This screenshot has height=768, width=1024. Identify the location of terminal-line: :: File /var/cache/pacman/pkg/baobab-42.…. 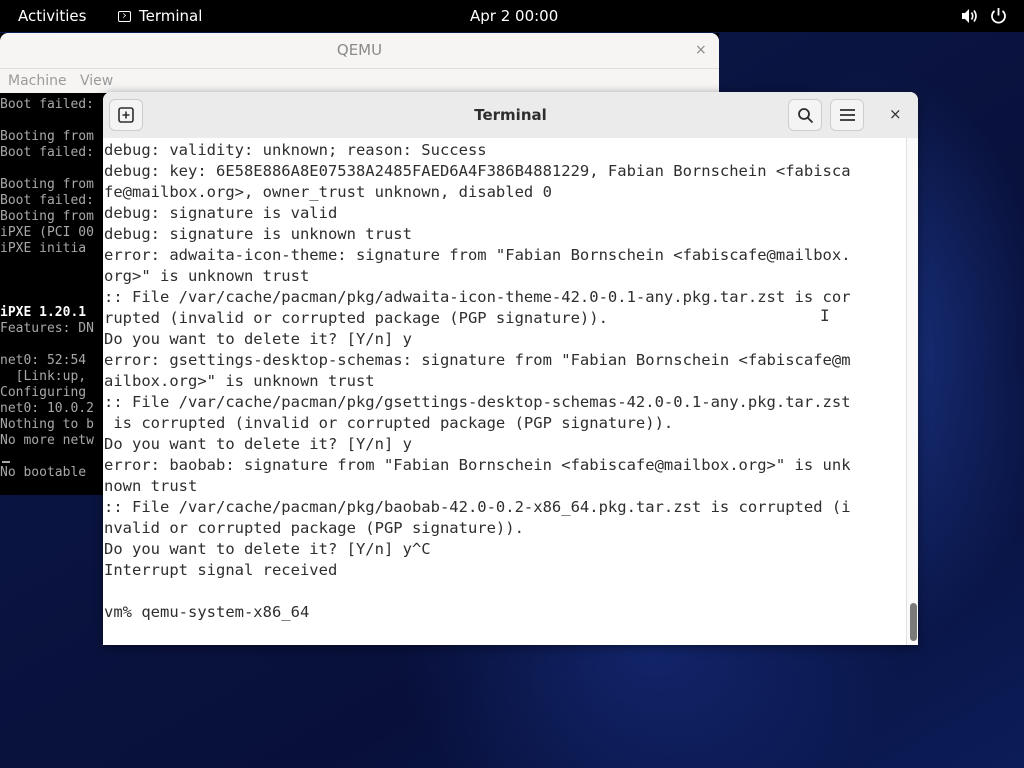
(477, 507).